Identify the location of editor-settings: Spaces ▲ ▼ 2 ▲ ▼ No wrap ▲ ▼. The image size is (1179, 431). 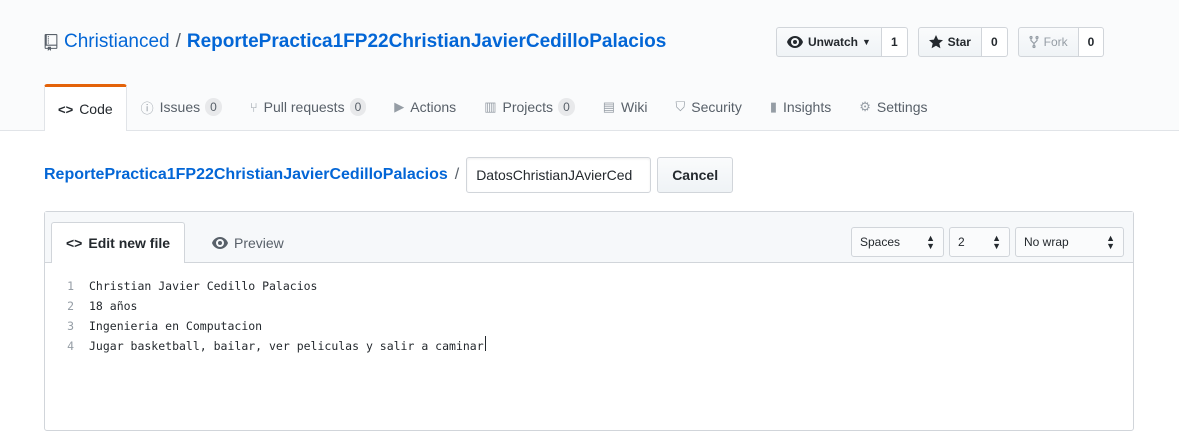
(985, 242).